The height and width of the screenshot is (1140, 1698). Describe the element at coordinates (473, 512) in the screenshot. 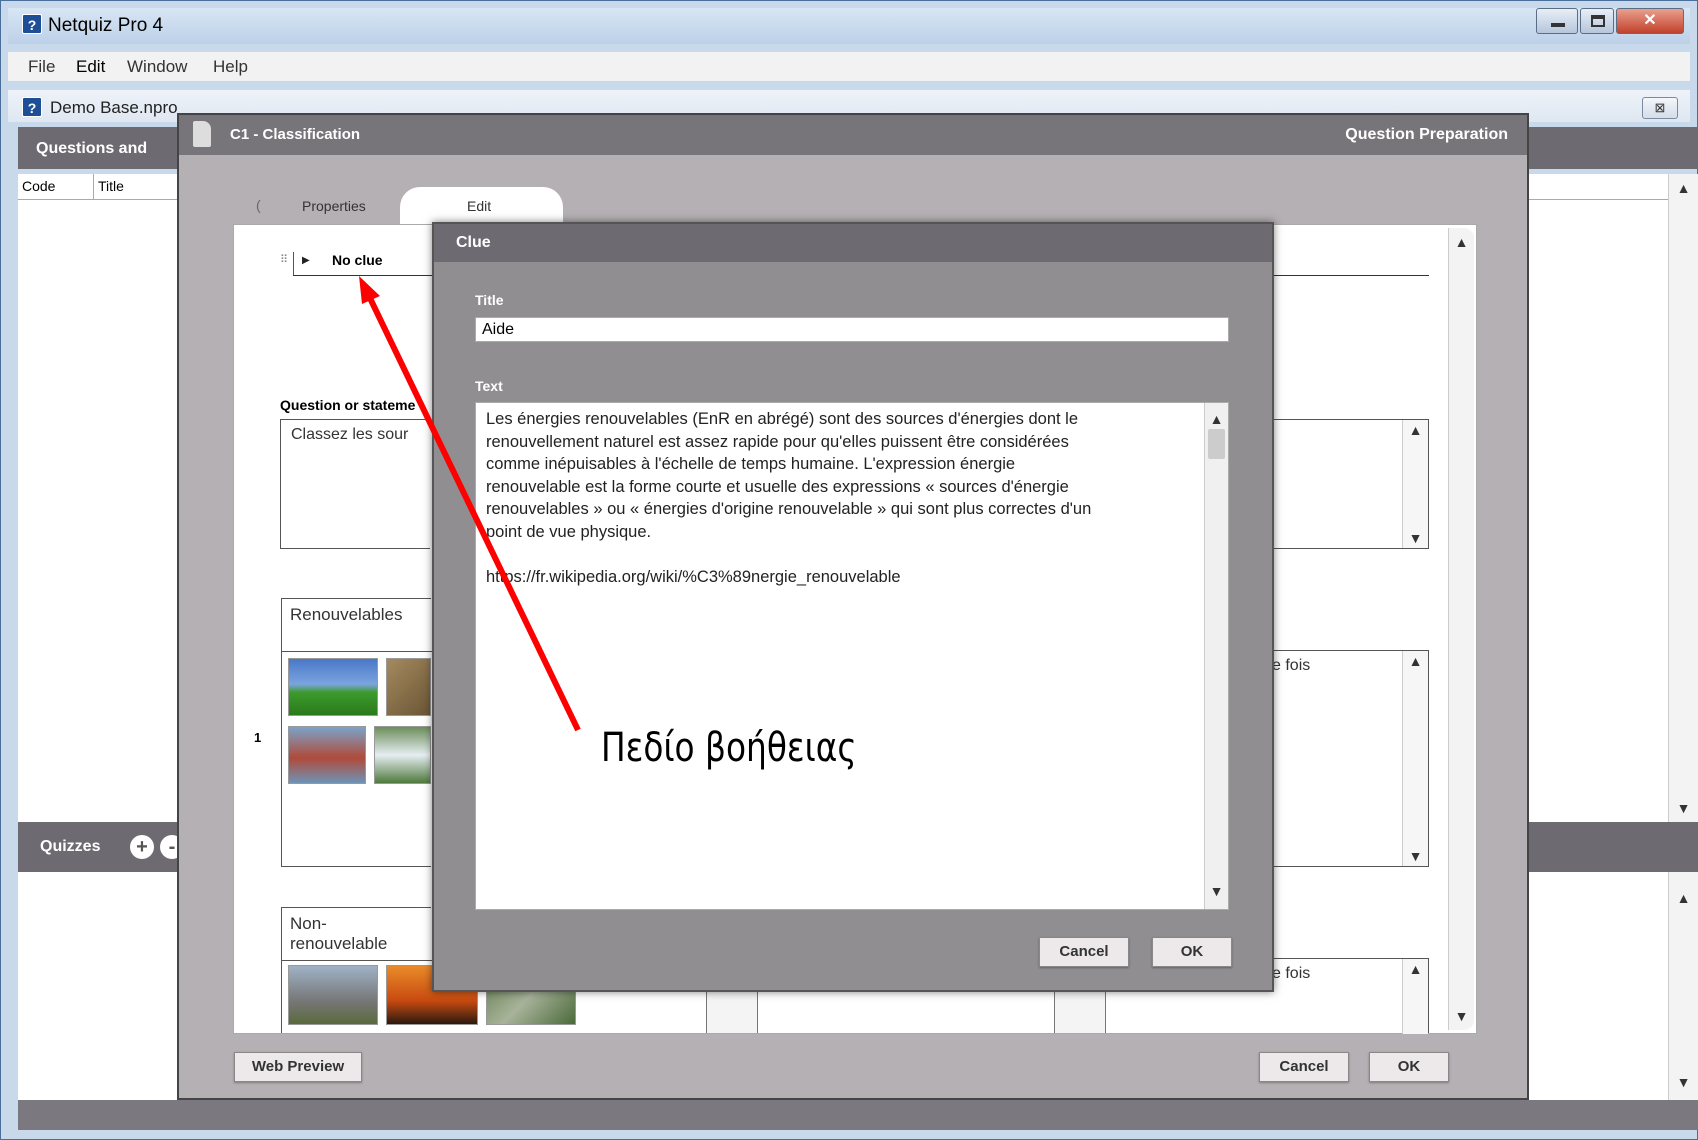

I see `arrow-shaft` at that location.